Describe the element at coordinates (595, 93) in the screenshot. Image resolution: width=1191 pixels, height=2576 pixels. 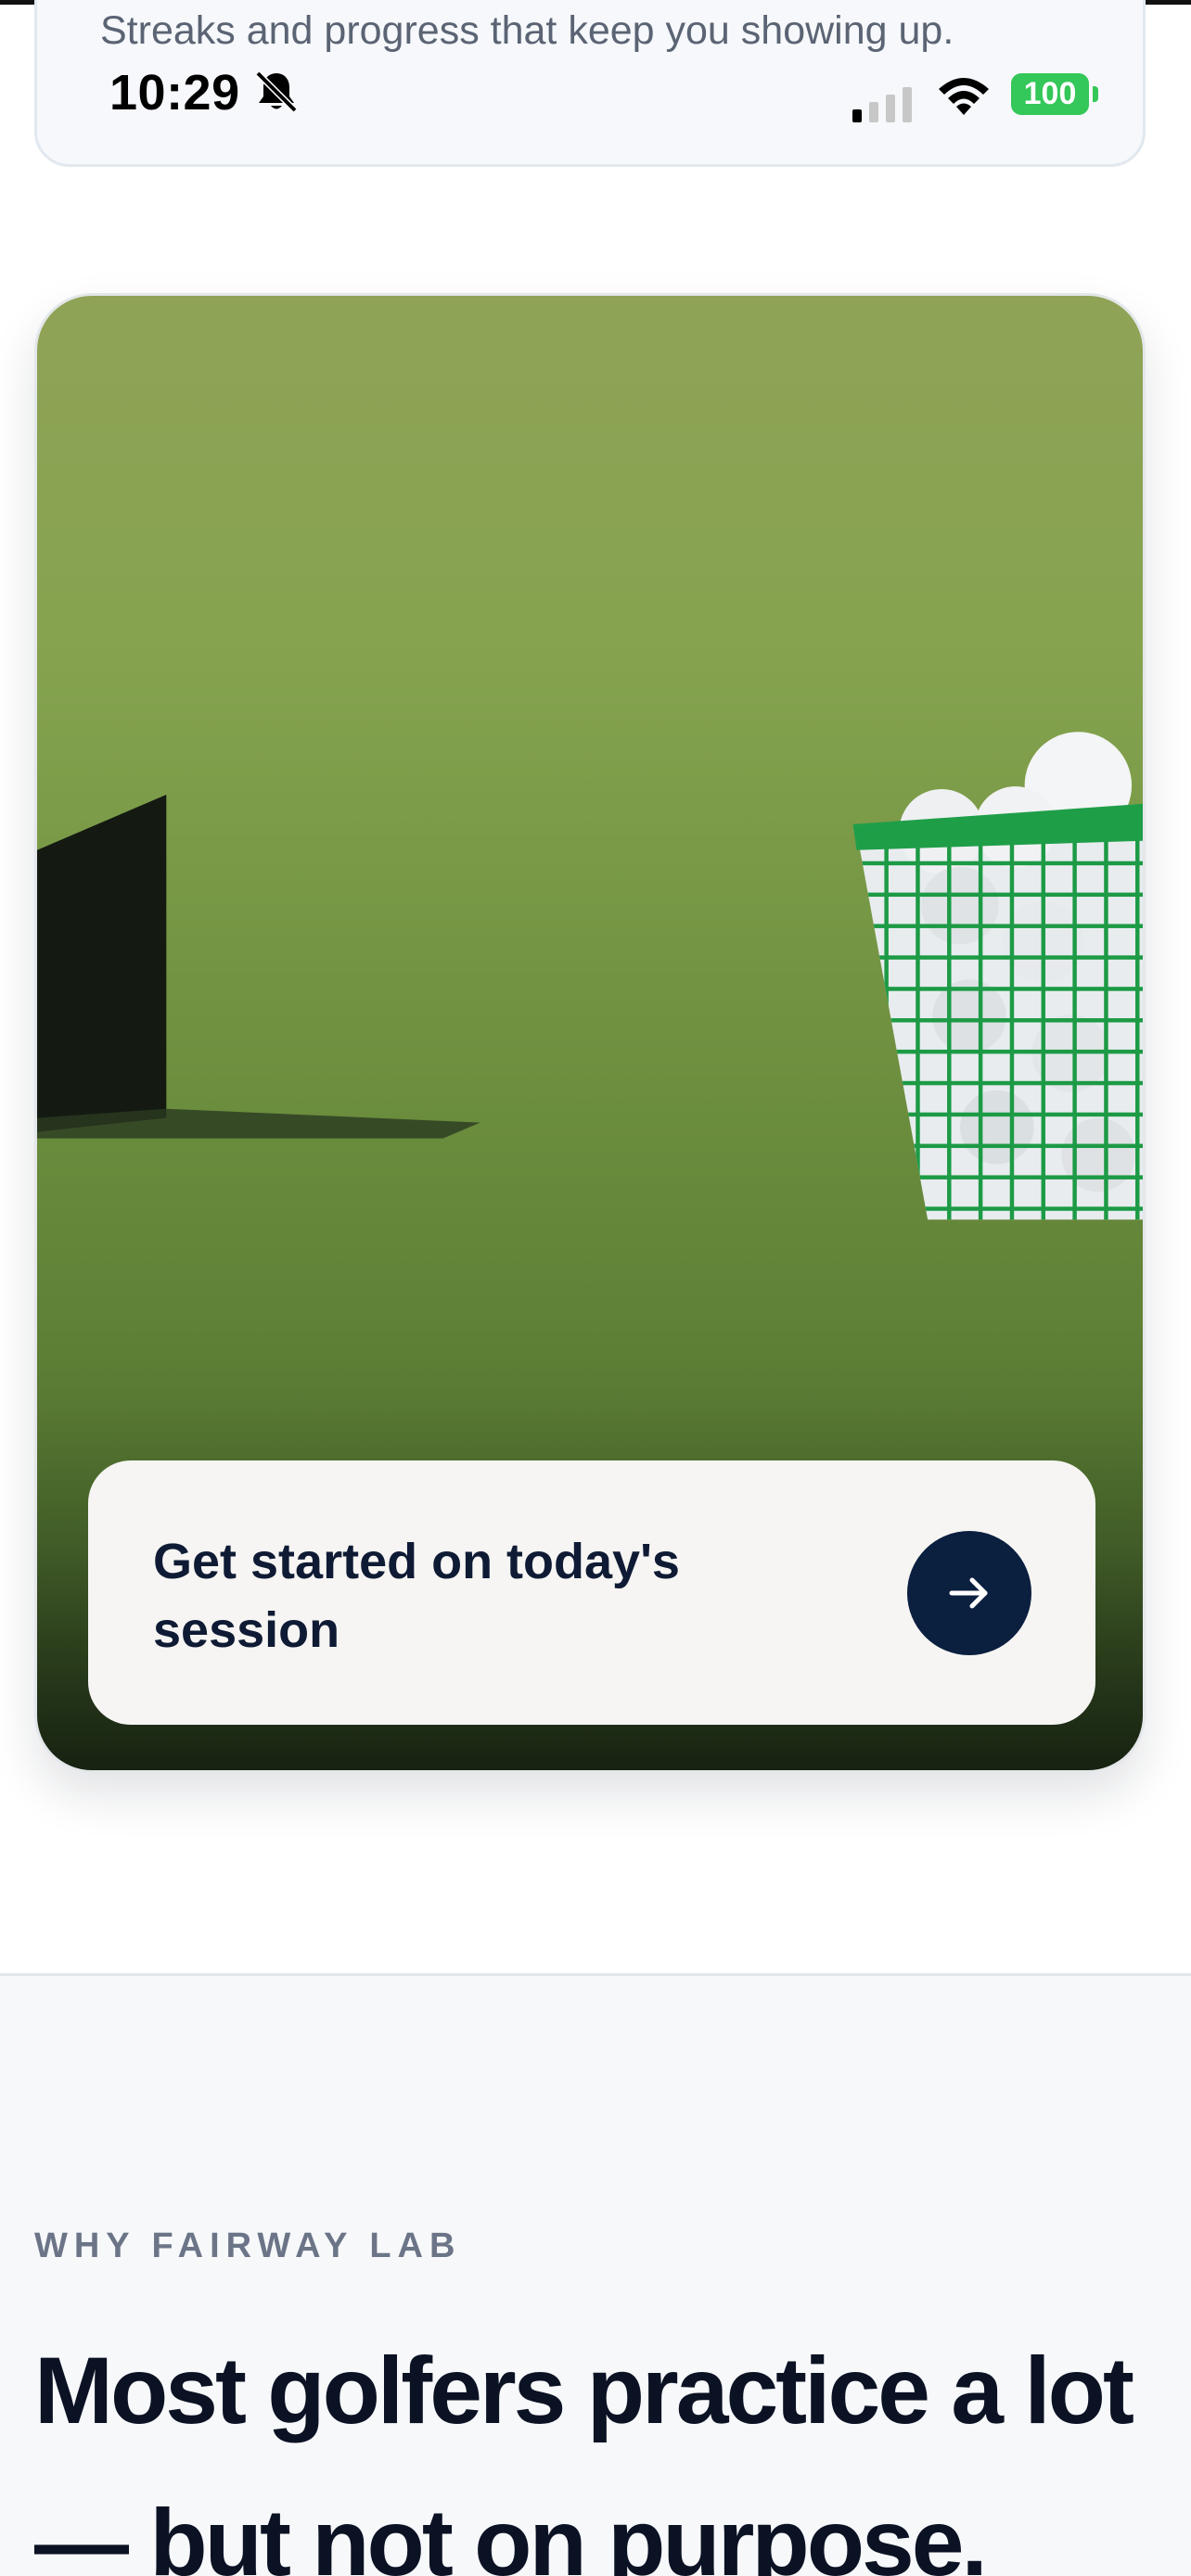
I see `status-bar: 10:29 100` at that location.